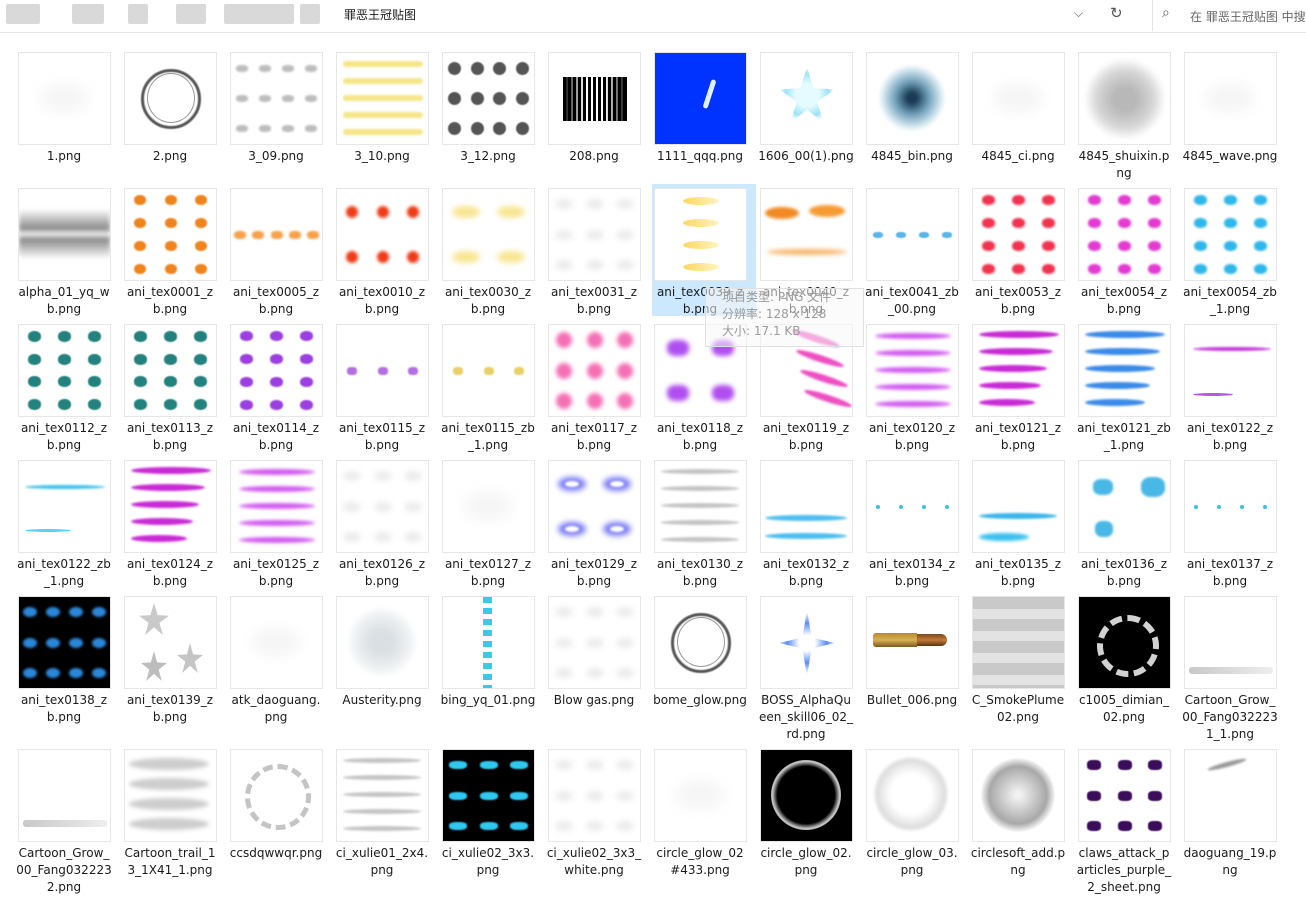 The height and width of the screenshot is (913, 1306). Describe the element at coordinates (704, 662) in the screenshot. I see `file-item: bome_glow.png` at that location.